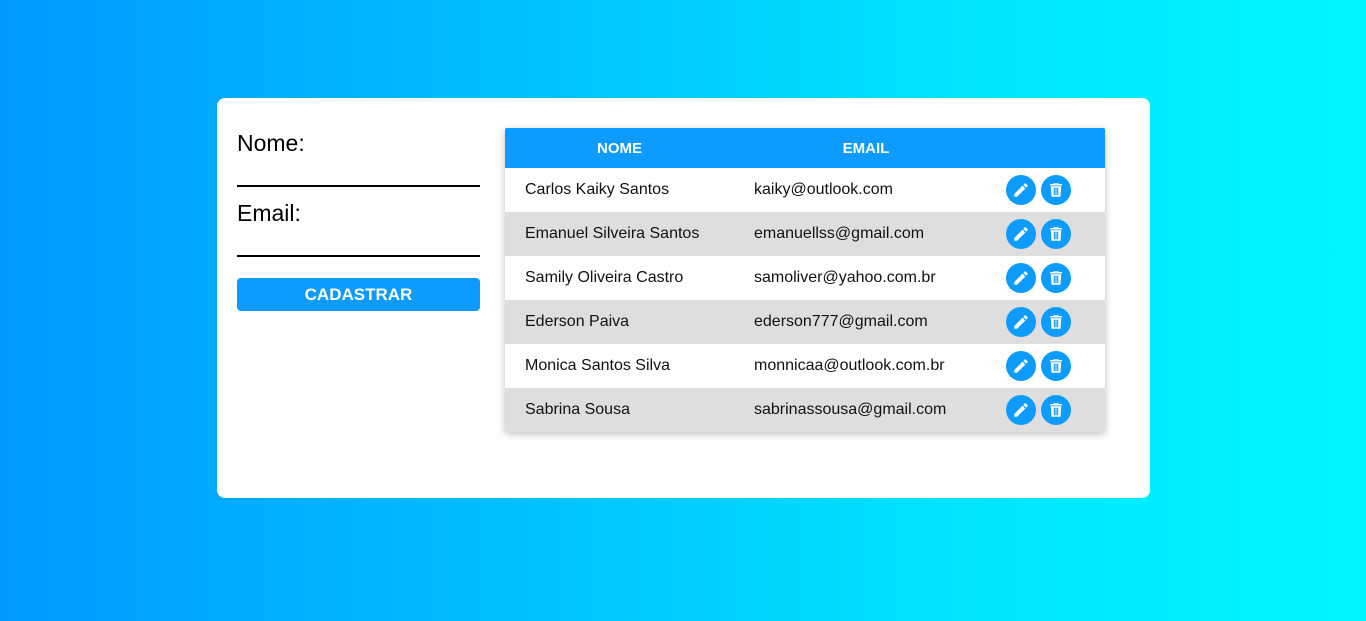 The image size is (1366, 621). I want to click on row-email: sabrinassousa@gmail.com, so click(866, 410).